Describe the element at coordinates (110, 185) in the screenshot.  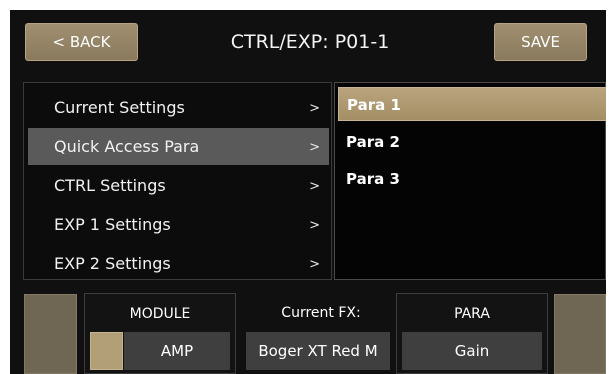
I see `menu-item-label: CTRL Settings` at that location.